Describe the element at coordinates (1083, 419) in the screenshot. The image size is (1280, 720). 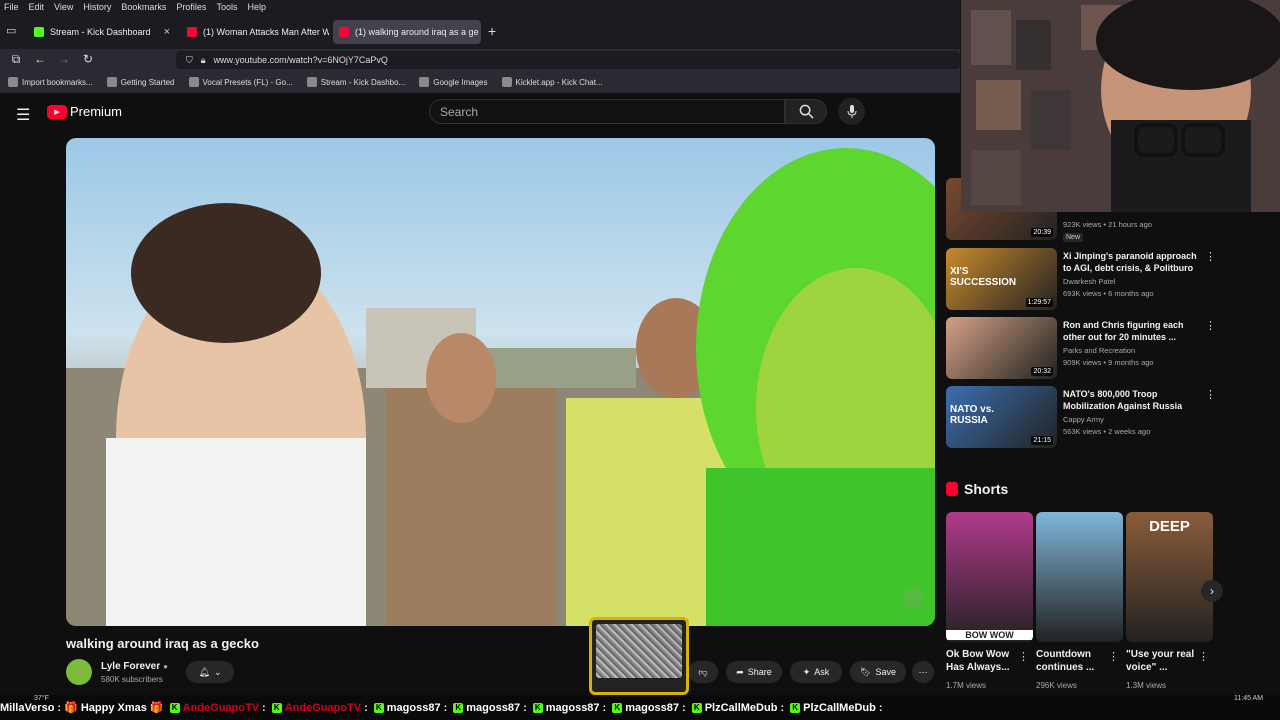
I see `rec-channel: Cappy Army` at that location.